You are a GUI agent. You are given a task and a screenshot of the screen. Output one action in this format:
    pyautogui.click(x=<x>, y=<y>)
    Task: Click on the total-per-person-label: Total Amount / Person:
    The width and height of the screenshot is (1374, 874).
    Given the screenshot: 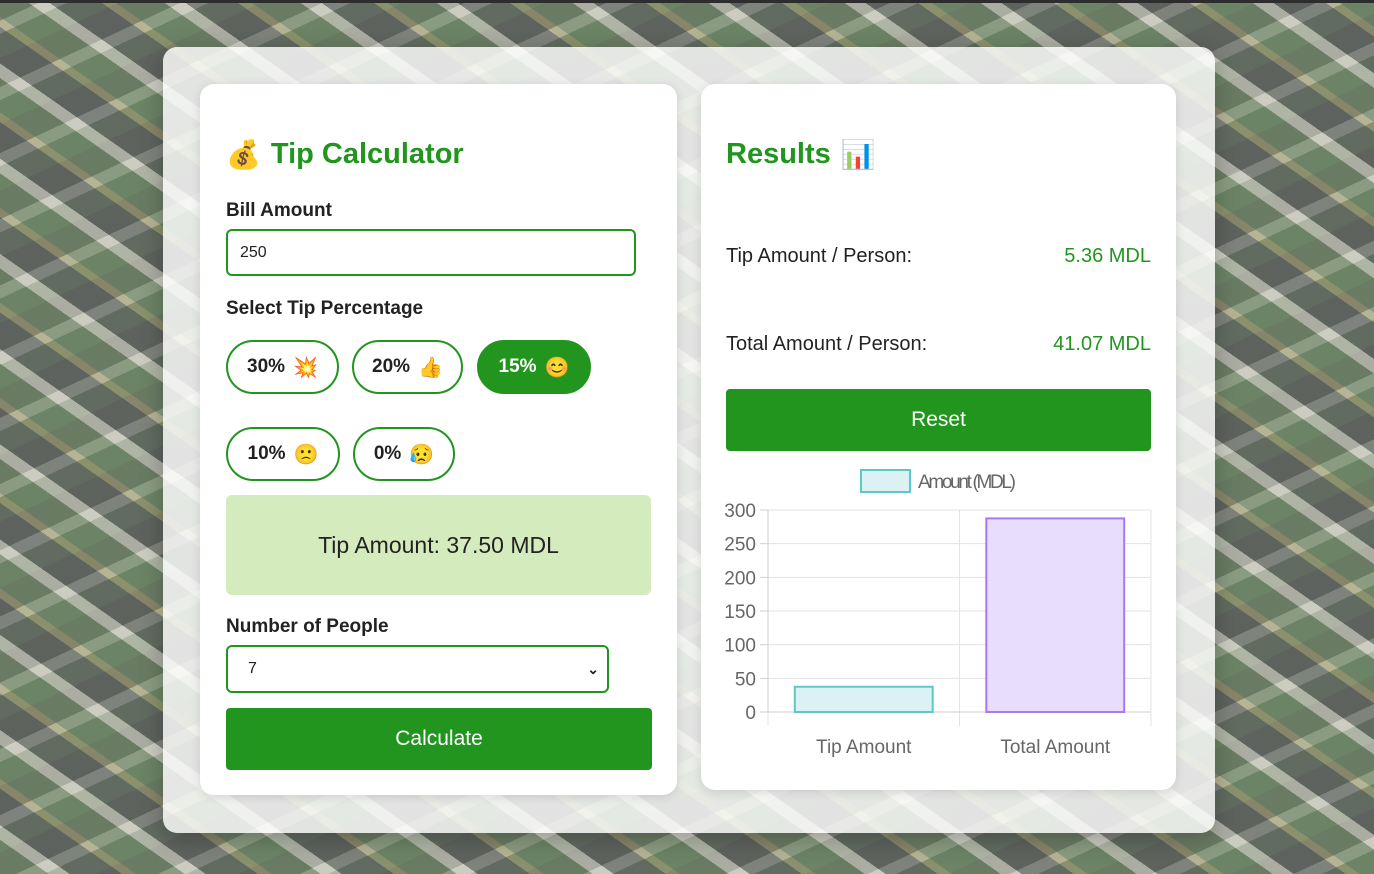 What is the action you would take?
    pyautogui.click(x=827, y=344)
    